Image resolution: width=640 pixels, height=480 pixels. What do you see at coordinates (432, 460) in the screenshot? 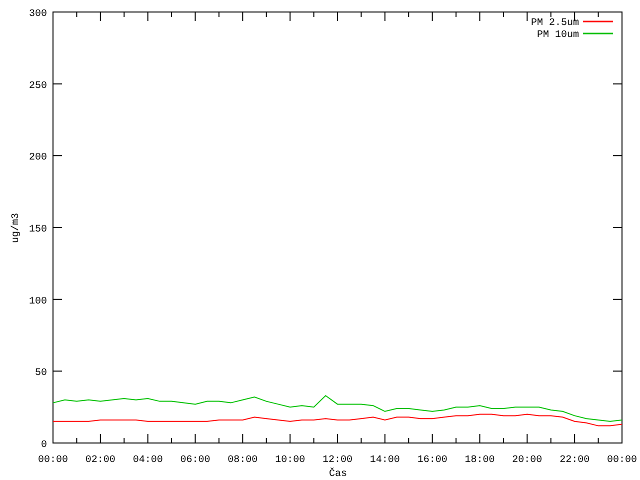
I see `x-tick-label: 16:00` at bounding box center [432, 460].